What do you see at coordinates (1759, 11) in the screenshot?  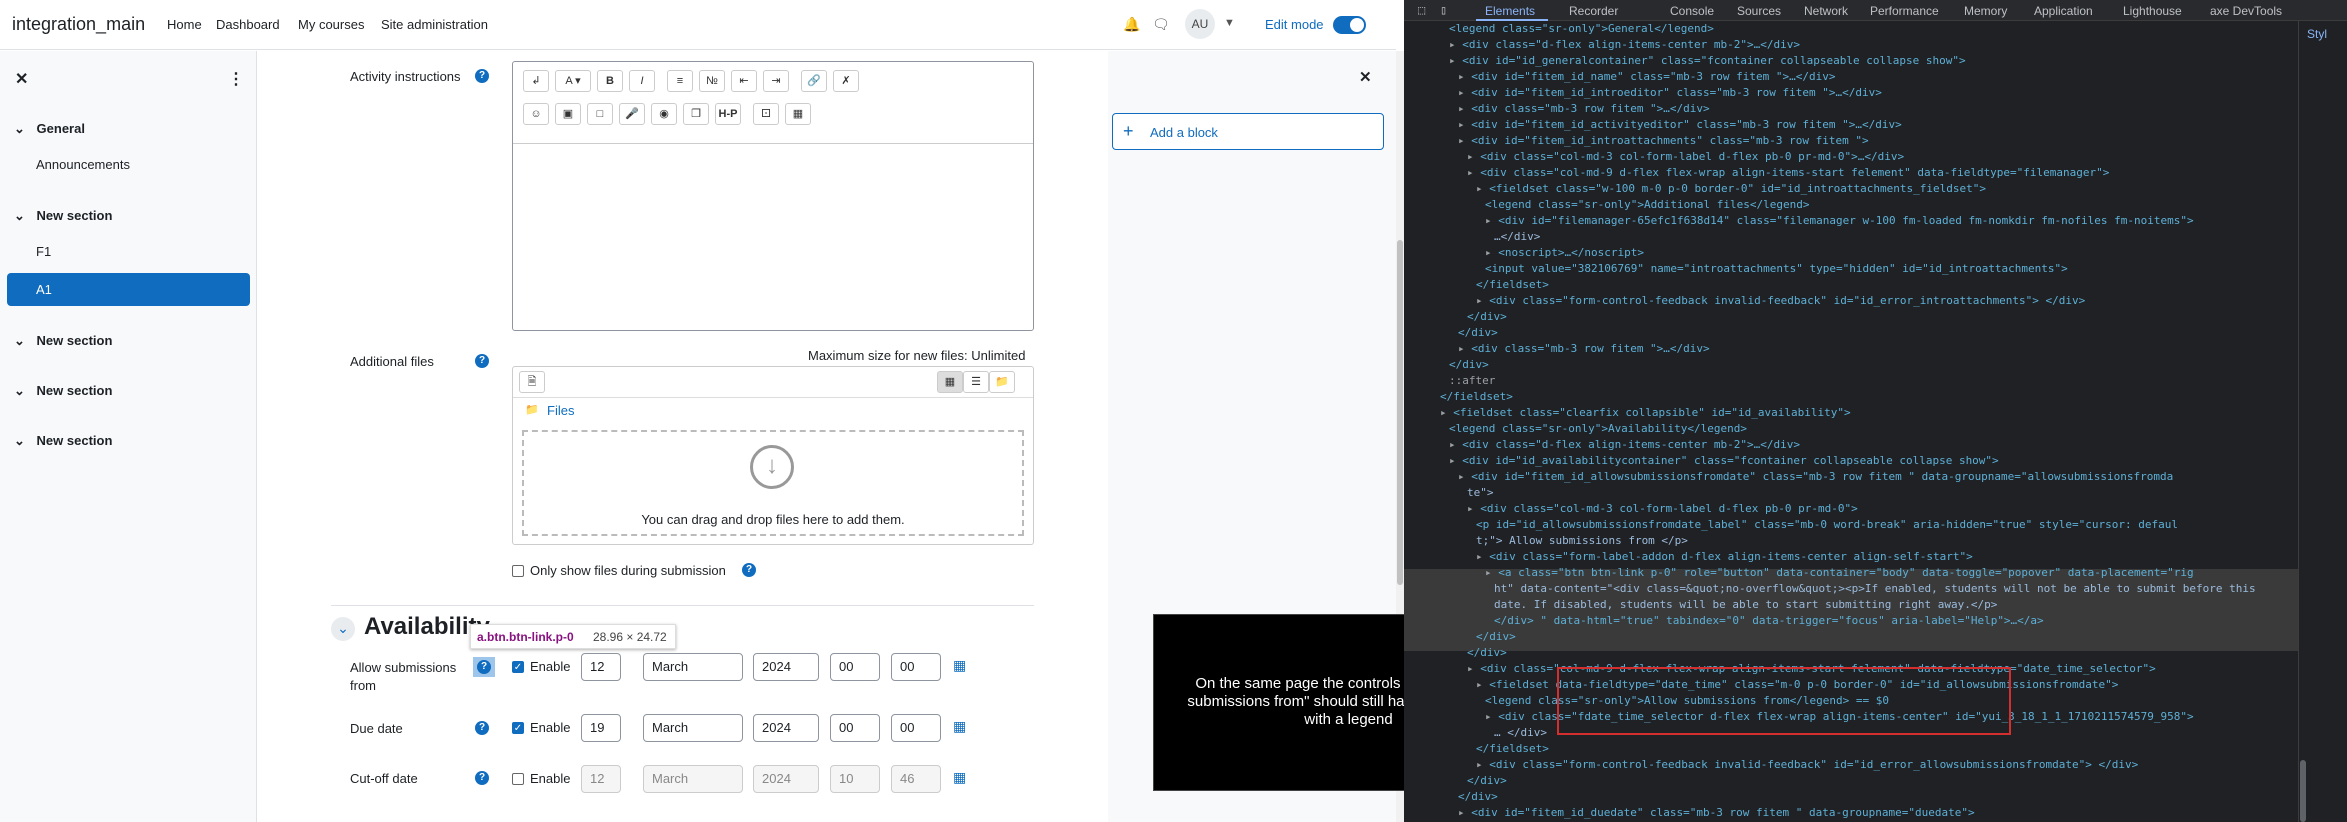 I see `tab-sources: Sources` at bounding box center [1759, 11].